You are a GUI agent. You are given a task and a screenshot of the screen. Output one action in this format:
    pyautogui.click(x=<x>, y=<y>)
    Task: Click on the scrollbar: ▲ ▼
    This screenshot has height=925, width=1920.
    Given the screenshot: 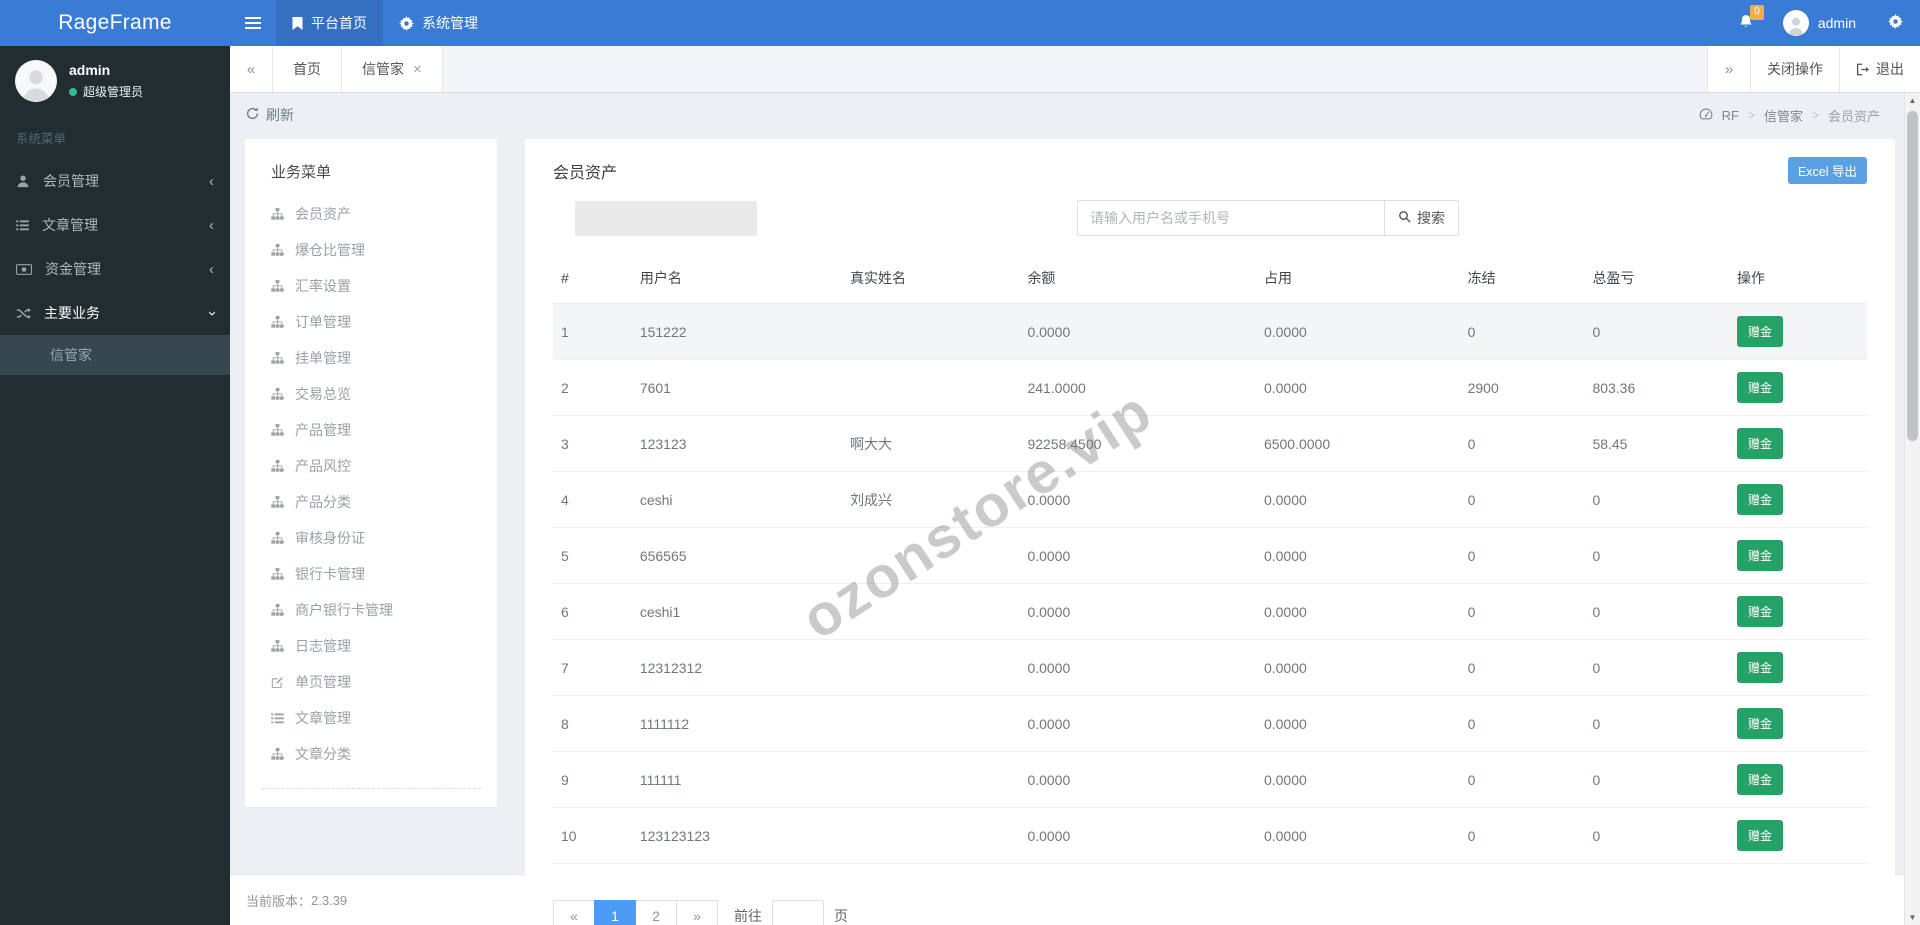 What is the action you would take?
    pyautogui.click(x=1912, y=509)
    